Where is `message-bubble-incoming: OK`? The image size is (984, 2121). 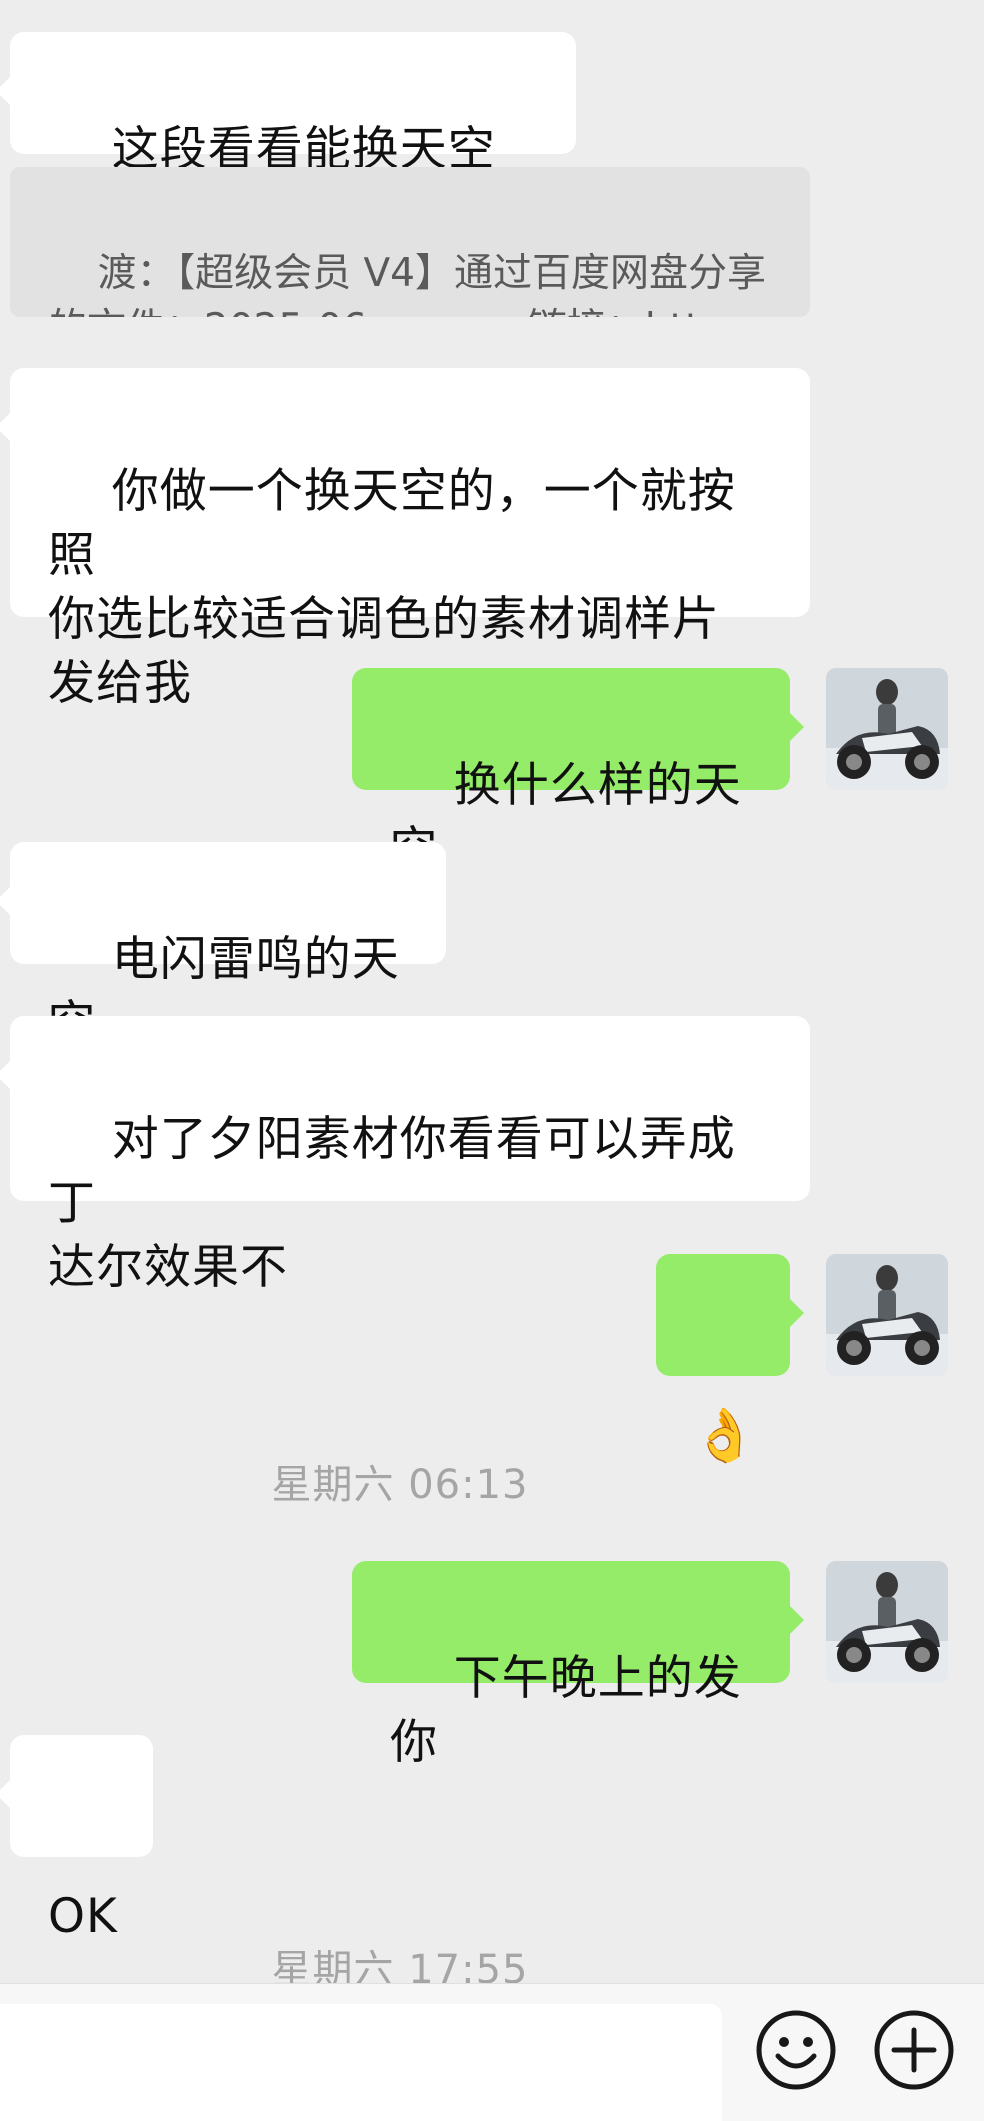 message-bubble-incoming: OK is located at coordinates (76, 1839).